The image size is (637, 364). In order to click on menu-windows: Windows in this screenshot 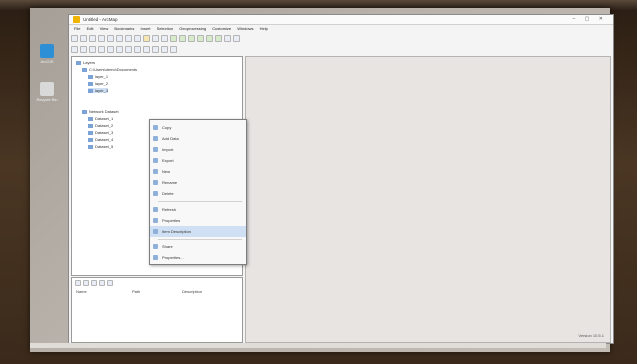, I will do `click(245, 28)`.